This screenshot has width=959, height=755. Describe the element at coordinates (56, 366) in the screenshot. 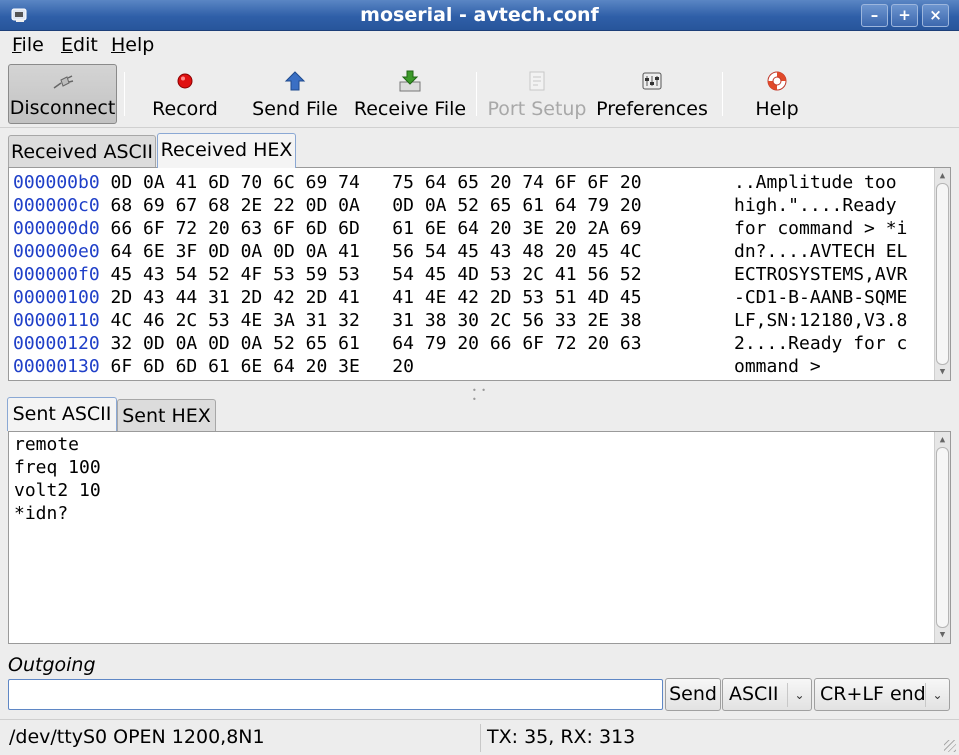

I see `hex-address: 00000130` at that location.